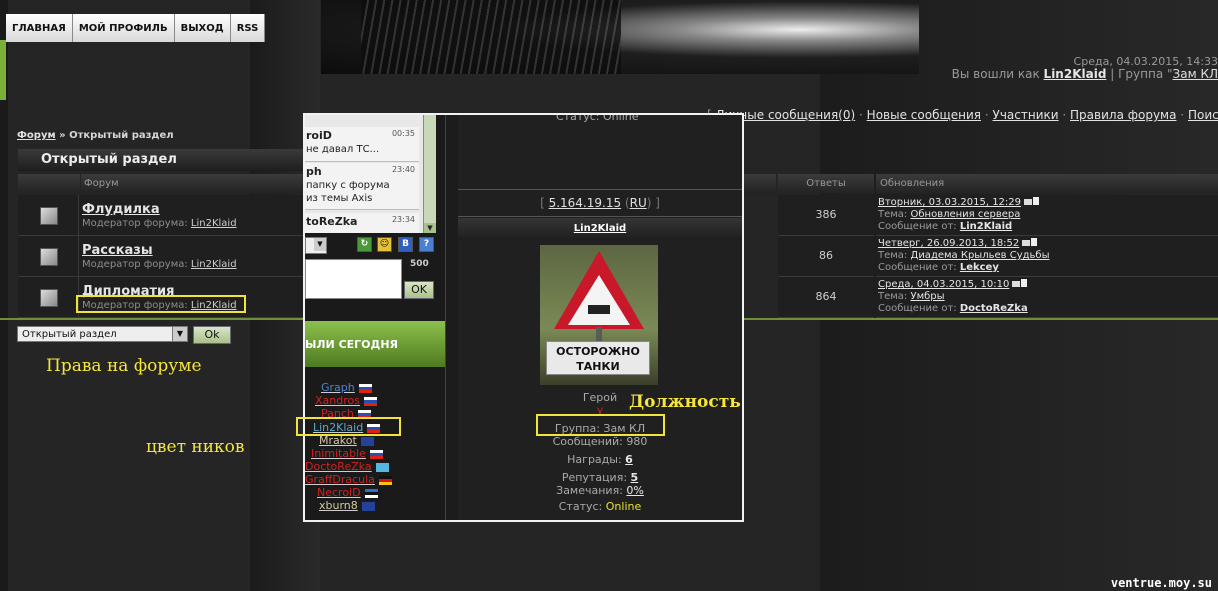 This screenshot has height=591, width=1218. What do you see at coordinates (403, 219) in the screenshot?
I see `chat-time: 23:34` at bounding box center [403, 219].